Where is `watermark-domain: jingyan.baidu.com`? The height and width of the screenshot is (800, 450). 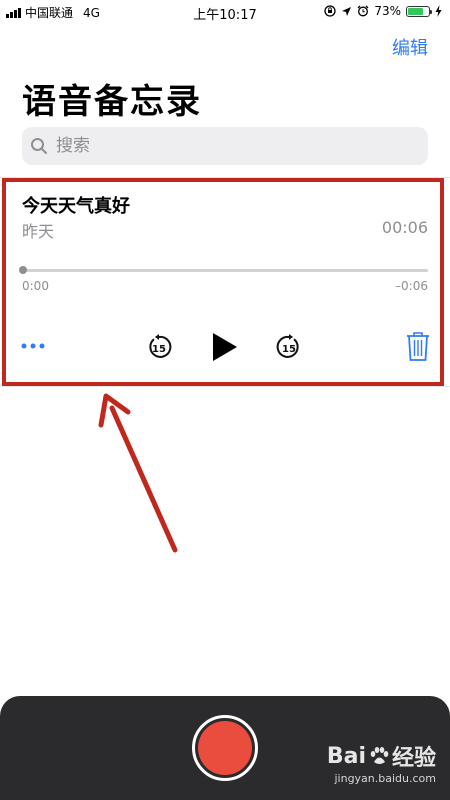 watermark-domain: jingyan.baidu.com is located at coordinates (385, 778).